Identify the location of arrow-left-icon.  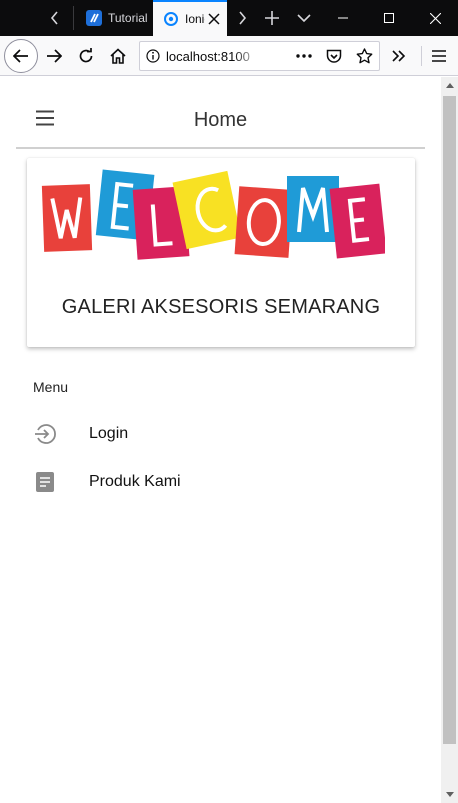
(20, 56).